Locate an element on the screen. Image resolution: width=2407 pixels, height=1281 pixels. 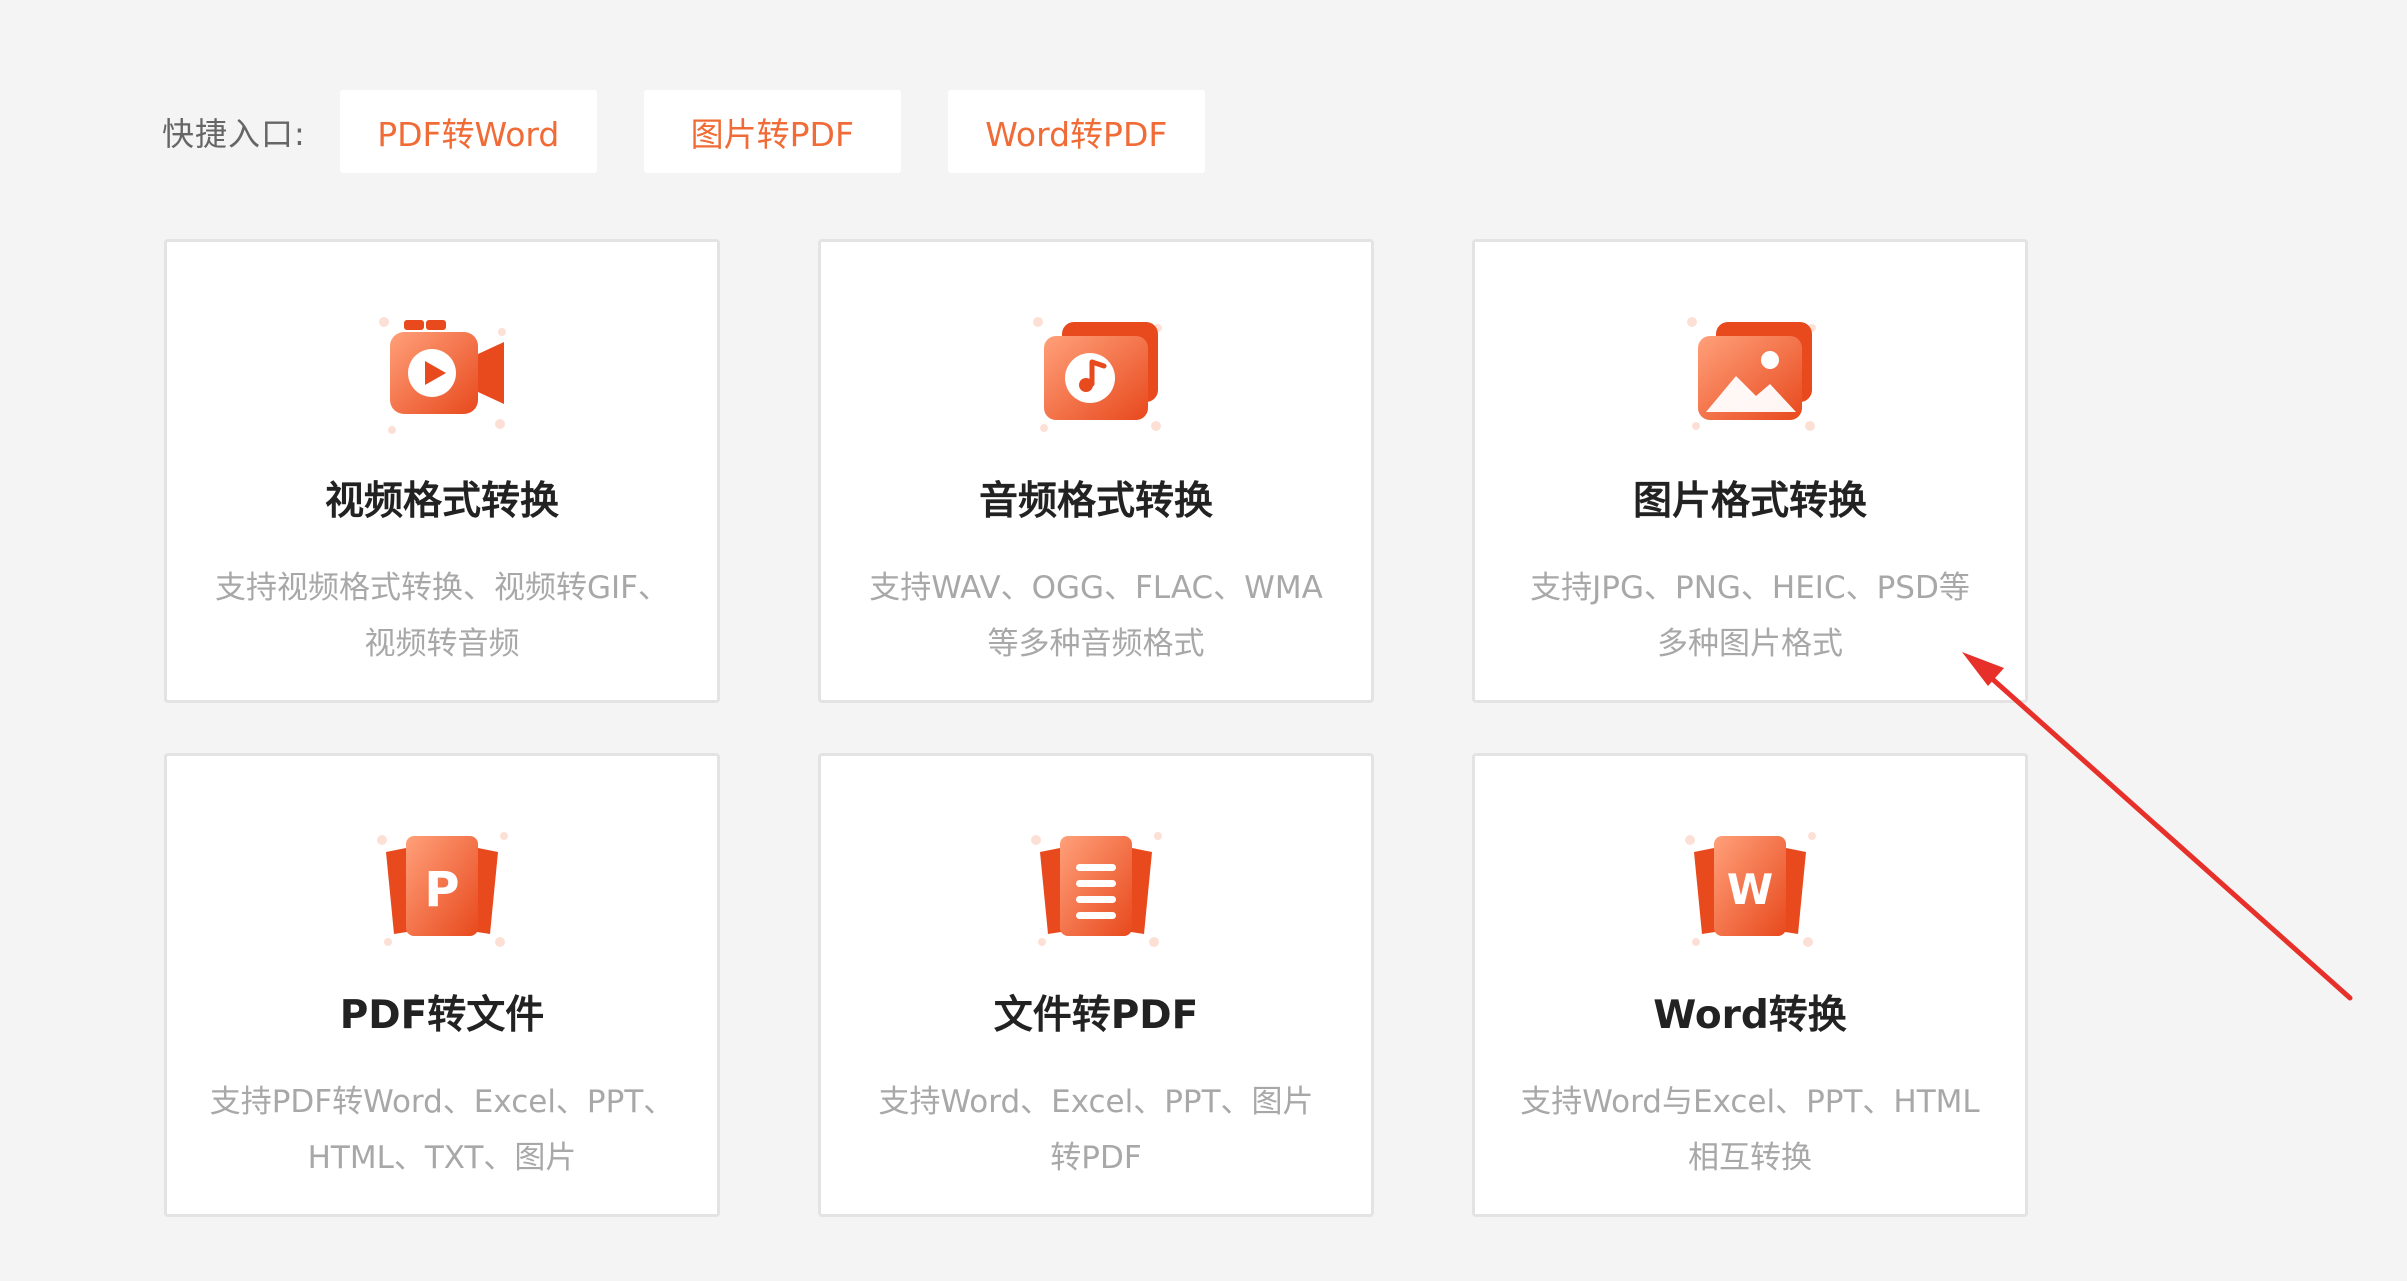
card-title: Word转换 is located at coordinates (1750, 1015).